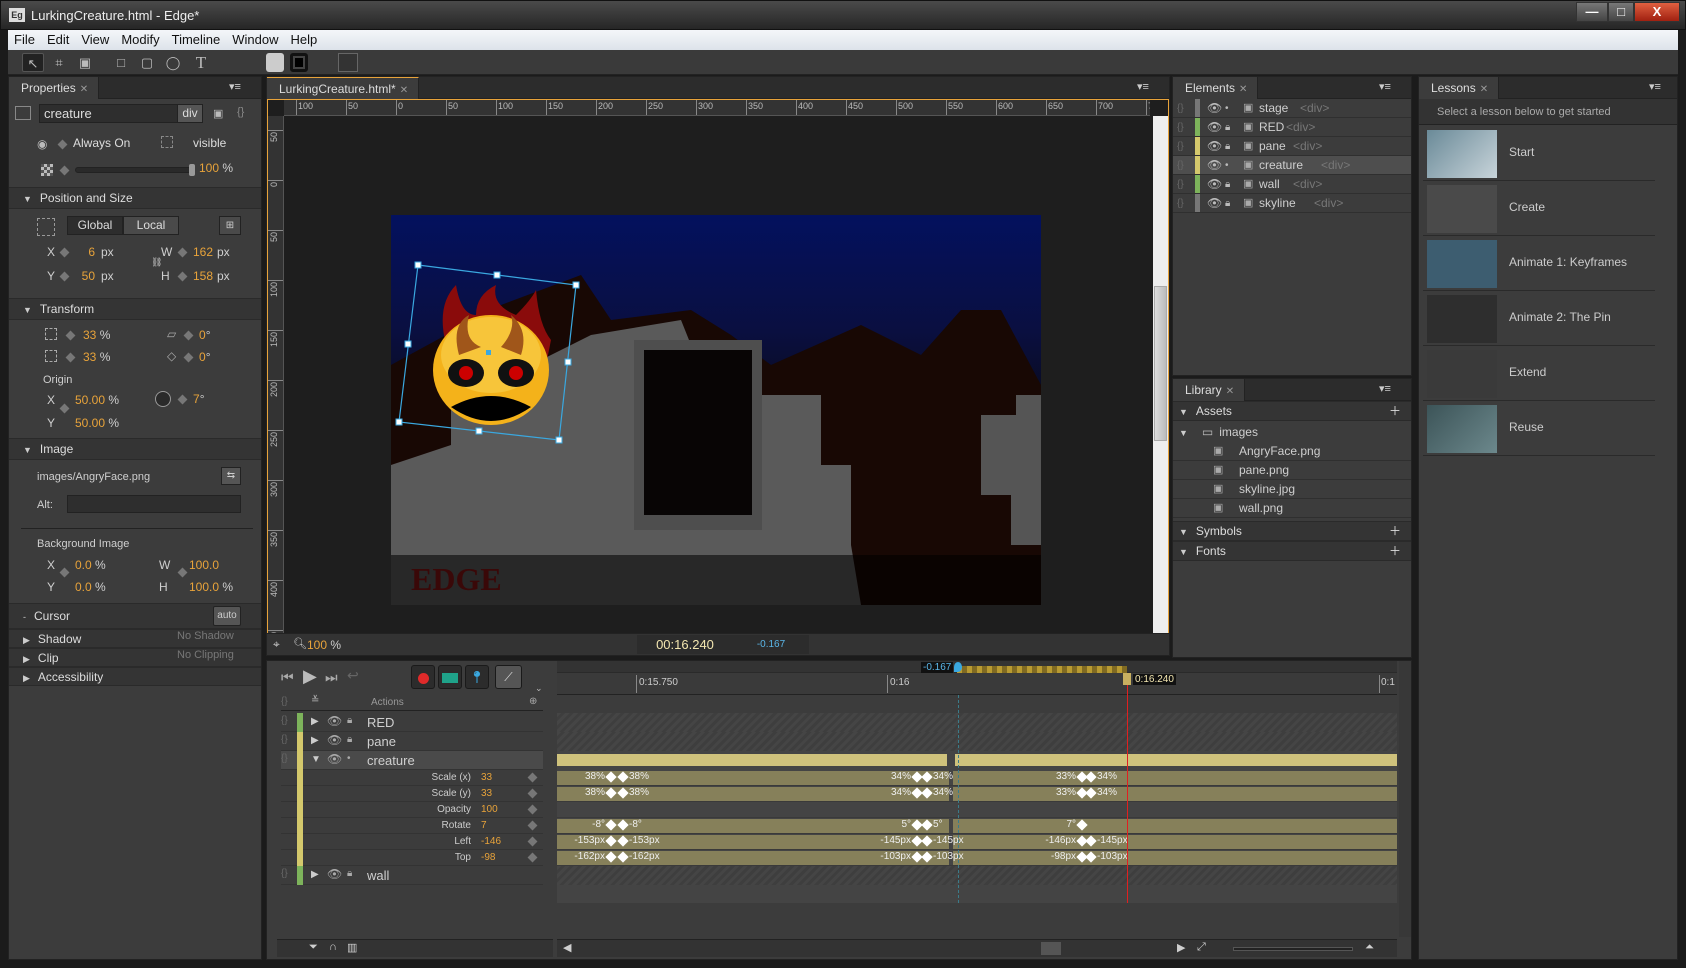  I want to click on grid-icon: ▥, so click(352, 947).